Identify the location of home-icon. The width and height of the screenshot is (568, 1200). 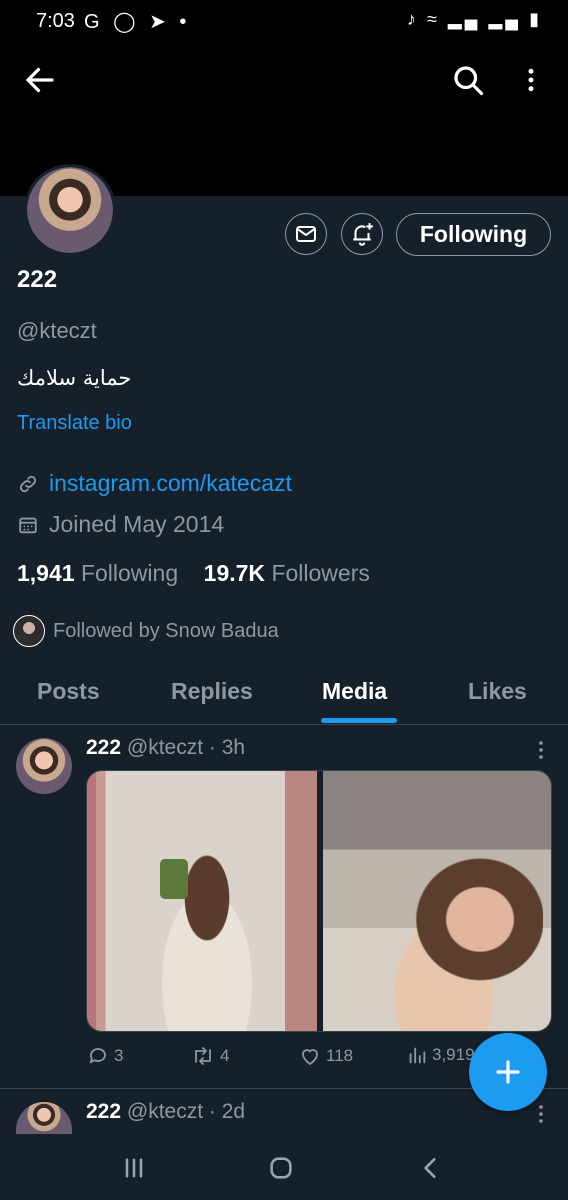
(281, 1168).